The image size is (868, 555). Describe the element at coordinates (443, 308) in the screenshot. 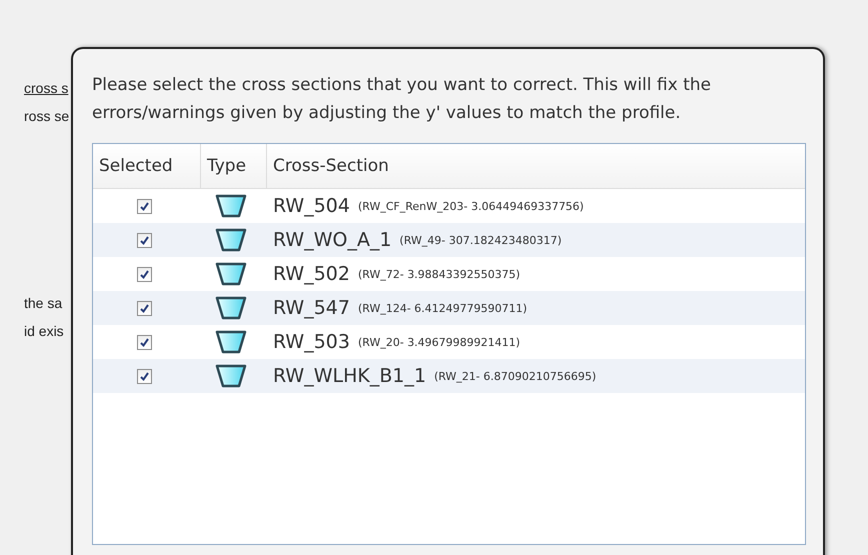

I see `section-detail: (RW_124- 6.41249779590711)` at that location.